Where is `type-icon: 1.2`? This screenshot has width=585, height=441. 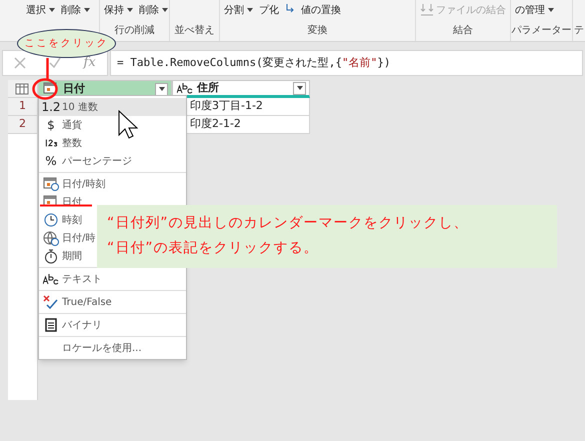 type-icon: 1.2 is located at coordinates (51, 107).